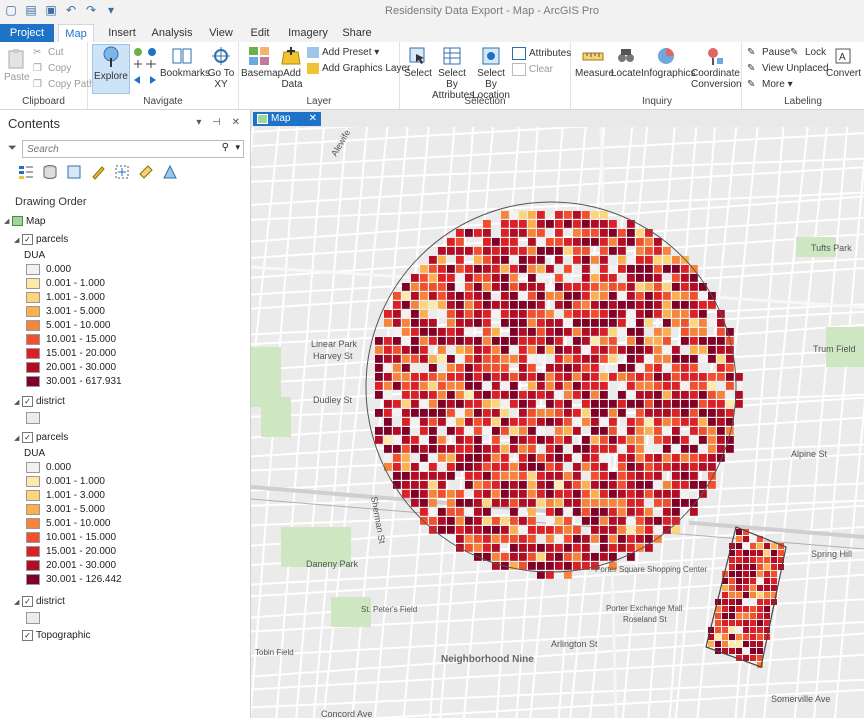 The height and width of the screenshot is (718, 864). Describe the element at coordinates (39, 401) in the screenshot. I see `layer-district-1: ◢ ✓ district` at that location.